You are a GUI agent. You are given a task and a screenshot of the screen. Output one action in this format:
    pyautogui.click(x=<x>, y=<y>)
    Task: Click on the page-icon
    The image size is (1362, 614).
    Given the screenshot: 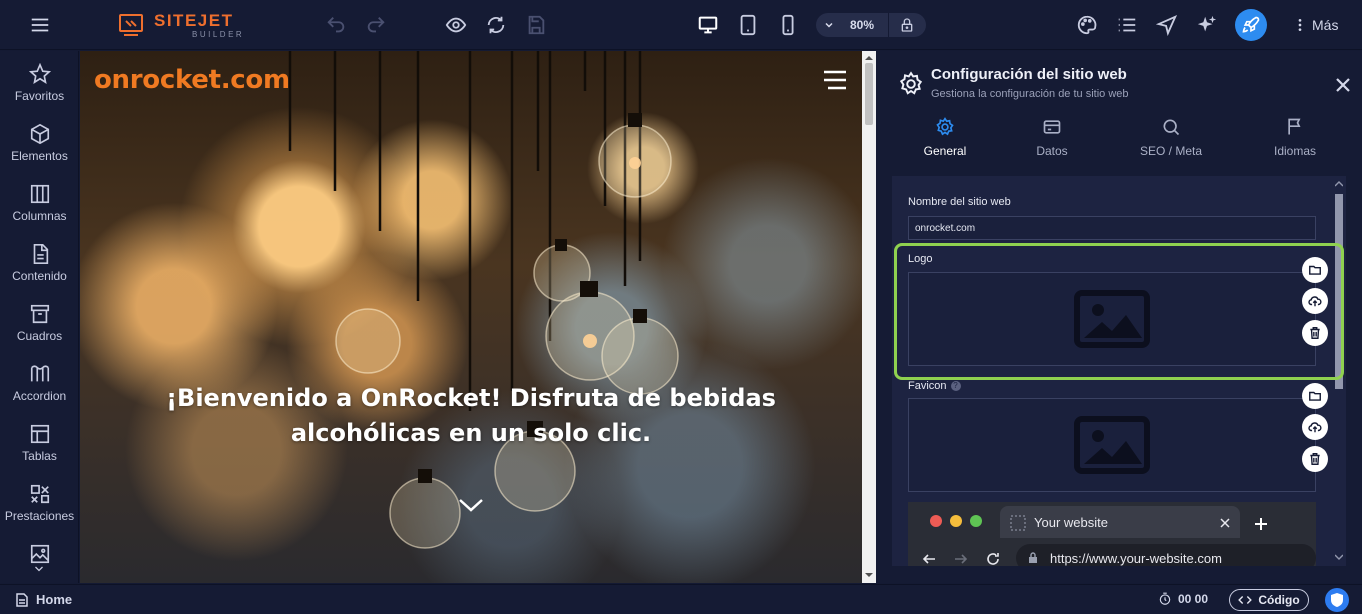 What is the action you would take?
    pyautogui.click(x=22, y=599)
    